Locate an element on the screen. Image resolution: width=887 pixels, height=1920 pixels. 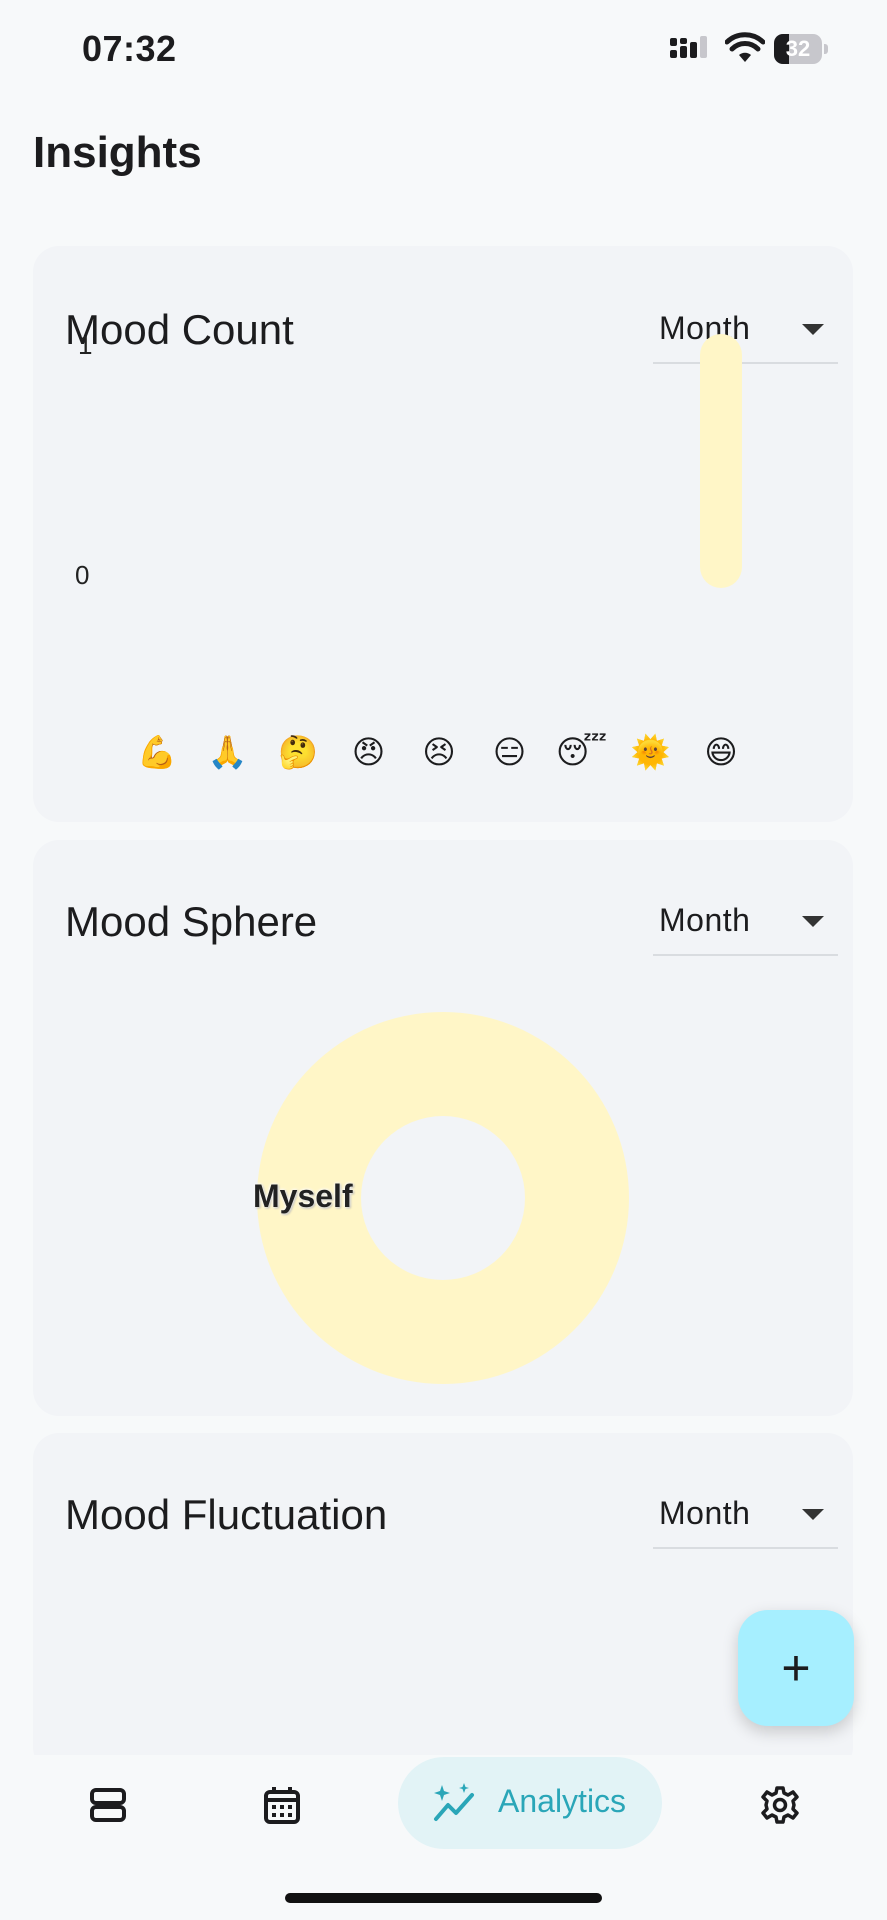
mood-count-bar is located at coordinates (721, 461).